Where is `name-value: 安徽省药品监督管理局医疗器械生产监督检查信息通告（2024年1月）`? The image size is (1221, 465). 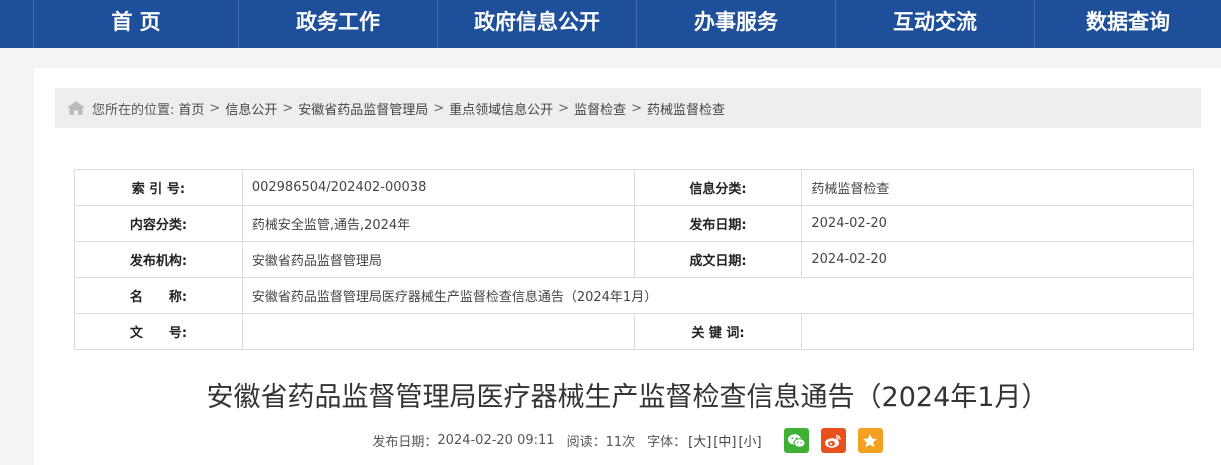 name-value: 安徽省药品监督管理局医疗器械生产监督检查信息通告（2024年1月） is located at coordinates (718, 295).